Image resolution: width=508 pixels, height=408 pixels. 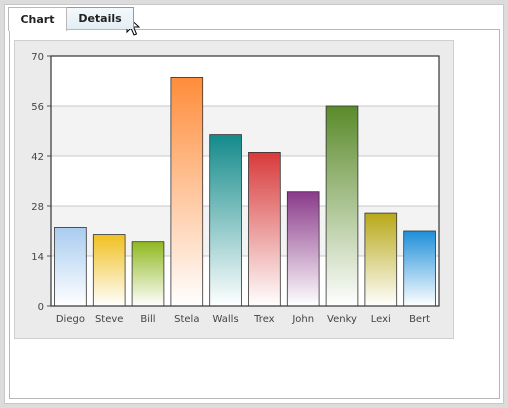 I want to click on bar-john, so click(x=303, y=249).